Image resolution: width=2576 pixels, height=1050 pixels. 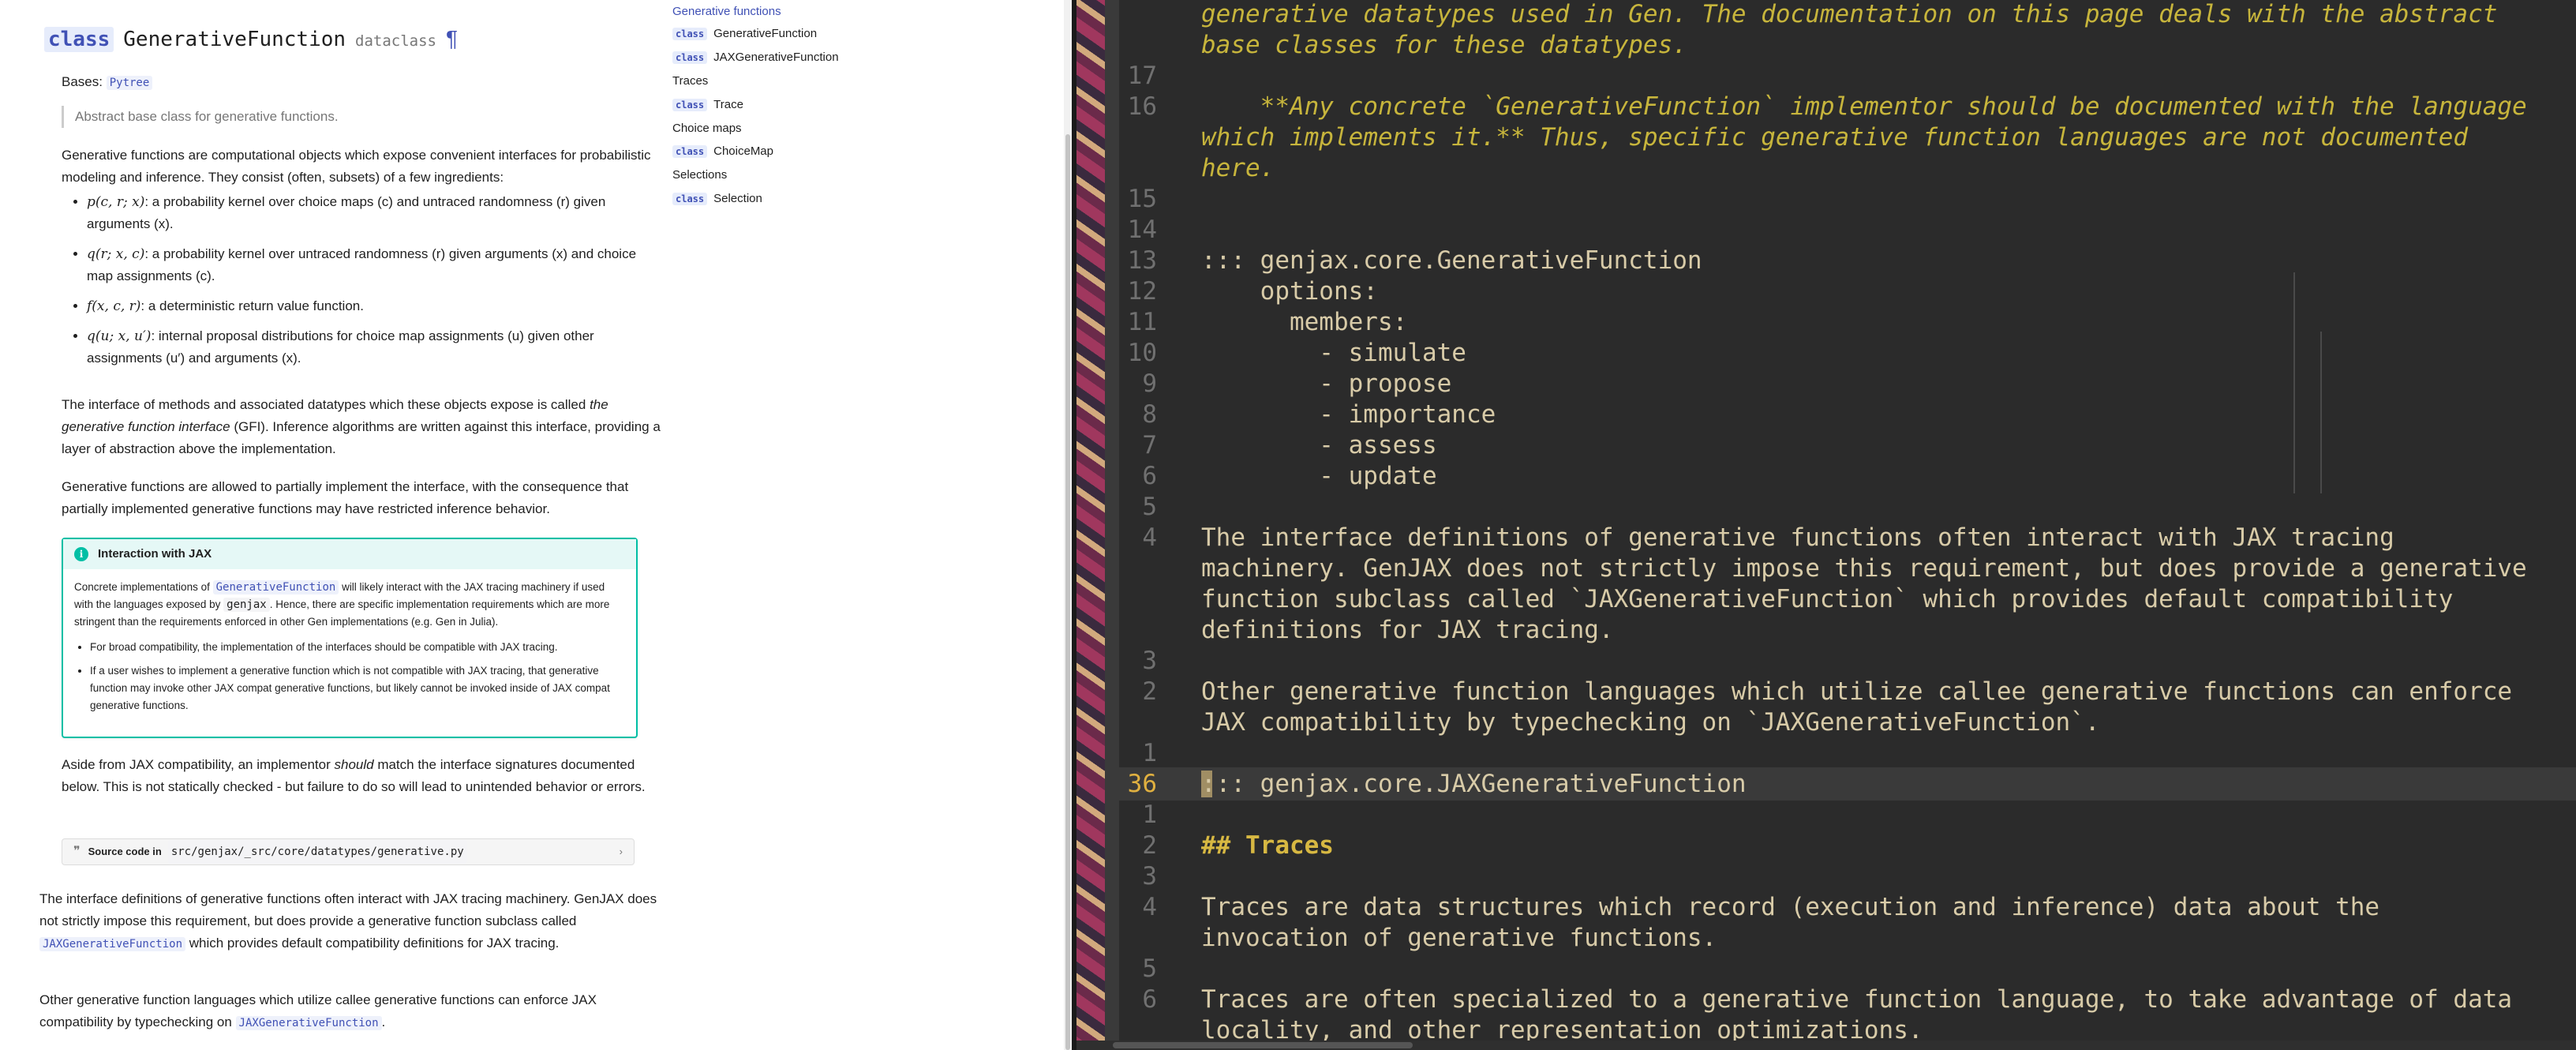 I want to click on inline-code: genjax, so click(x=246, y=605).